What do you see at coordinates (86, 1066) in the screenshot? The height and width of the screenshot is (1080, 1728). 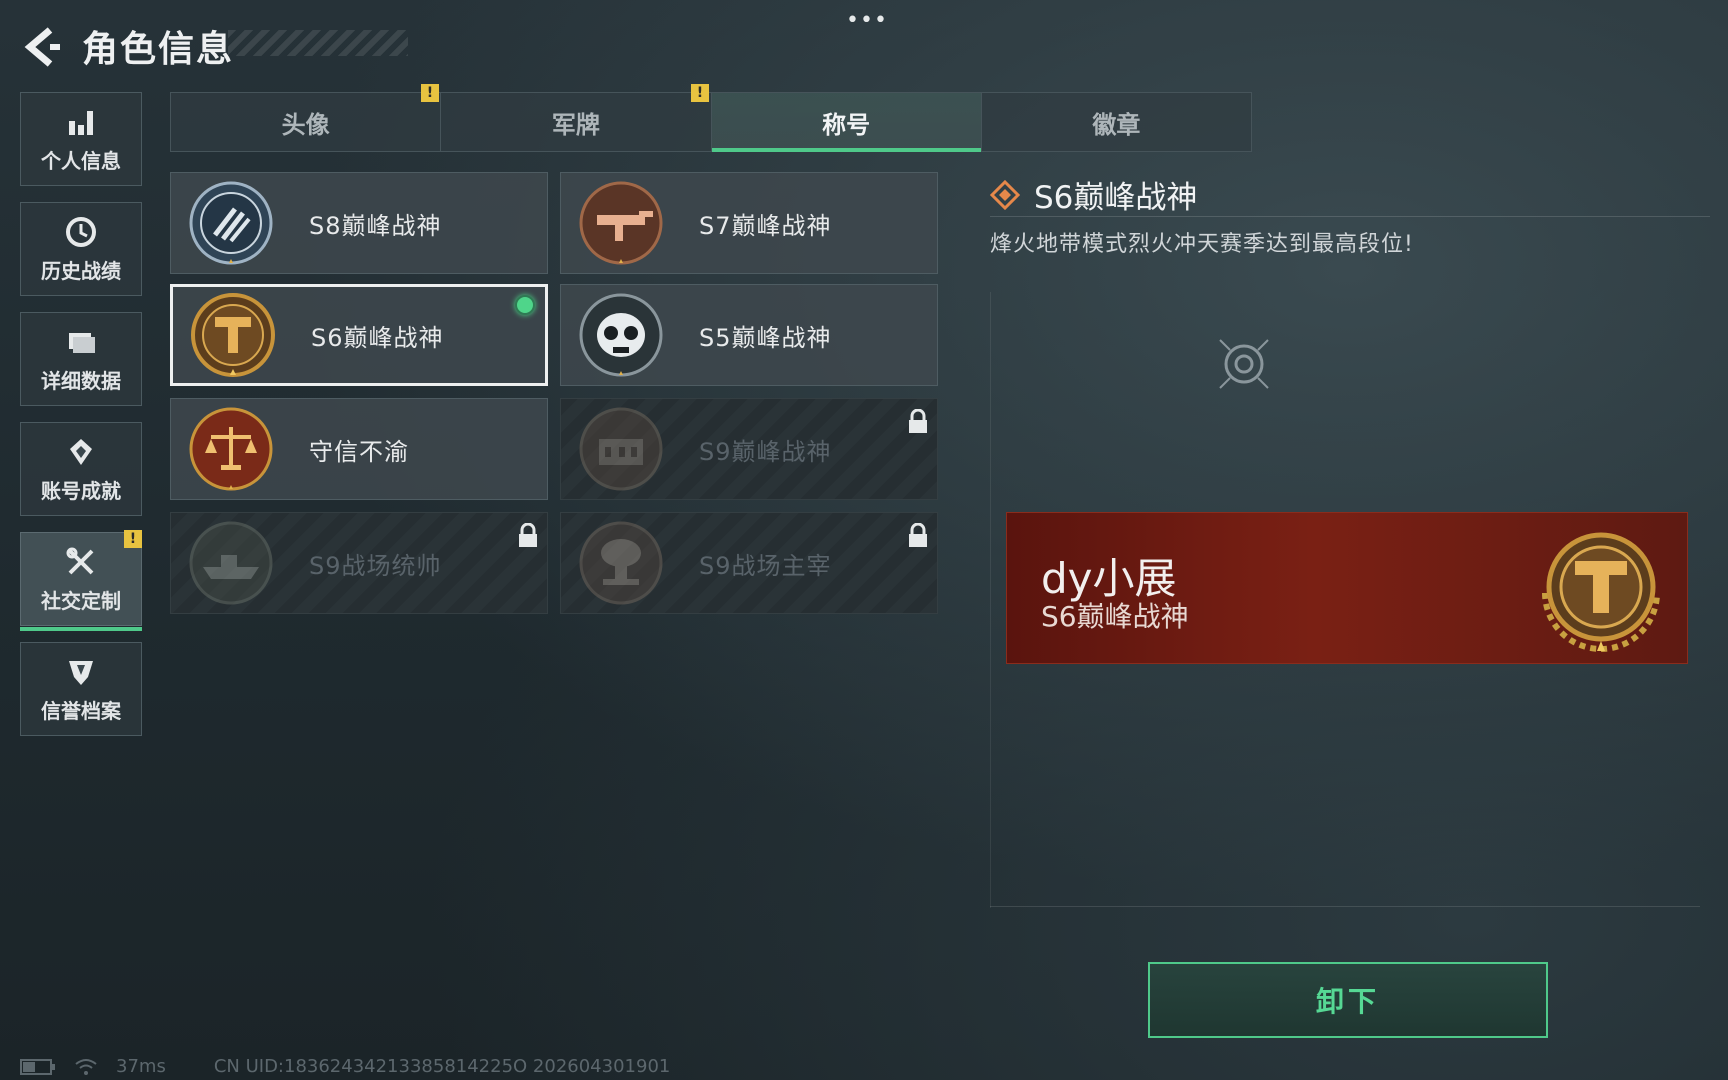 I see `wifi-icon` at bounding box center [86, 1066].